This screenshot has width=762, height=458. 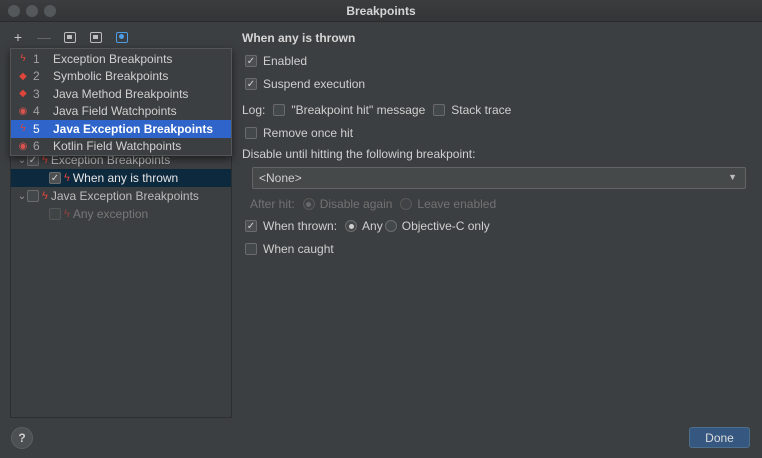 I want to click on help-button: ?, so click(x=22, y=438).